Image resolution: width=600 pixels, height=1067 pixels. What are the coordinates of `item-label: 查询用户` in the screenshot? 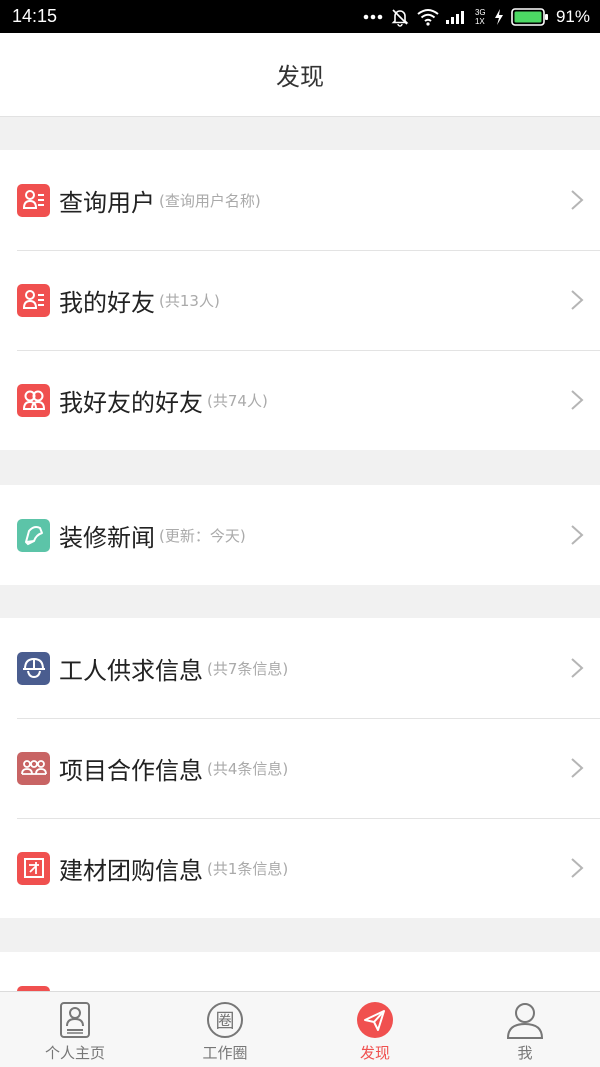 It's located at (107, 202).